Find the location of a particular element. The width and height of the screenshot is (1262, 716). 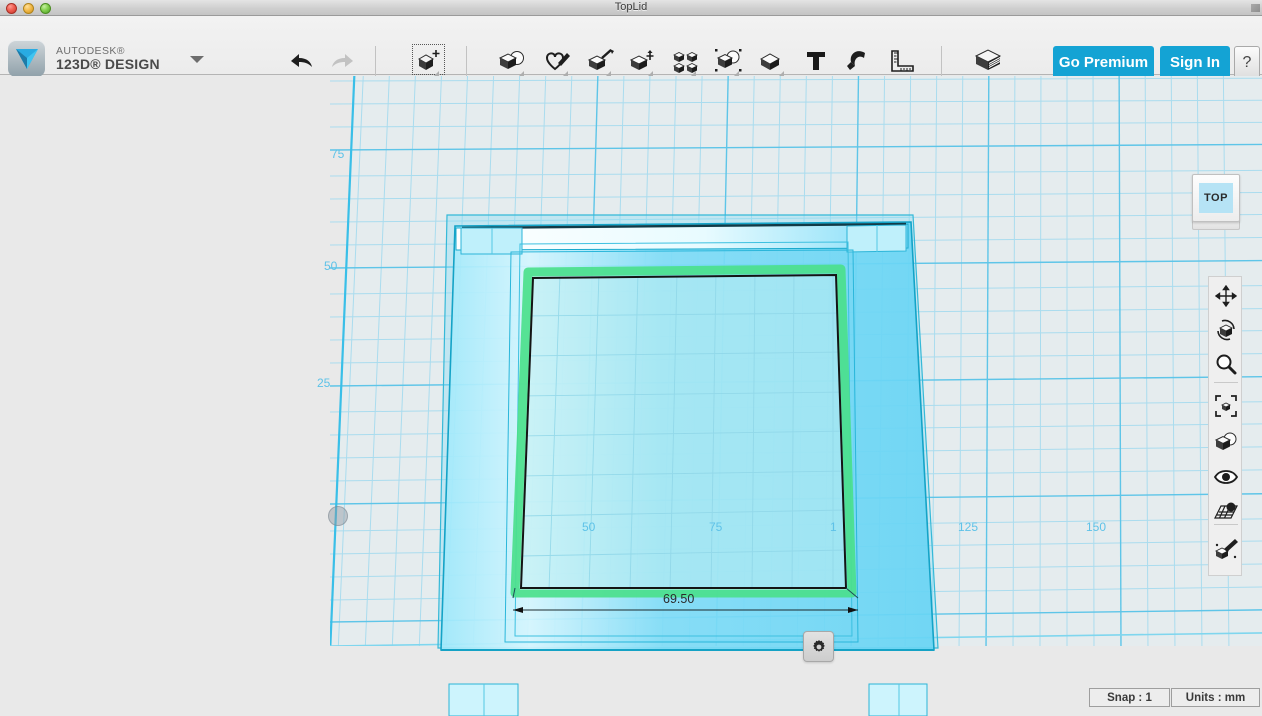

eye-icon is located at coordinates (1226, 477).